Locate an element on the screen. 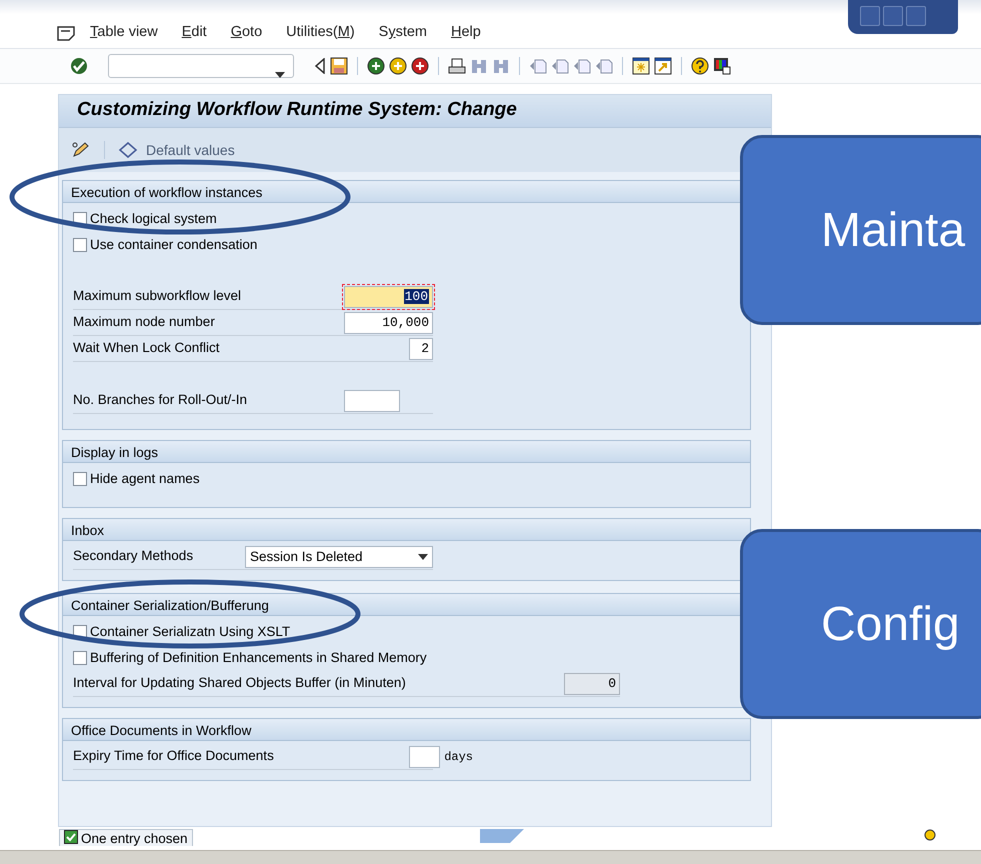 This screenshot has width=981, height=864. group-box-title: Display in logs is located at coordinates (406, 452).